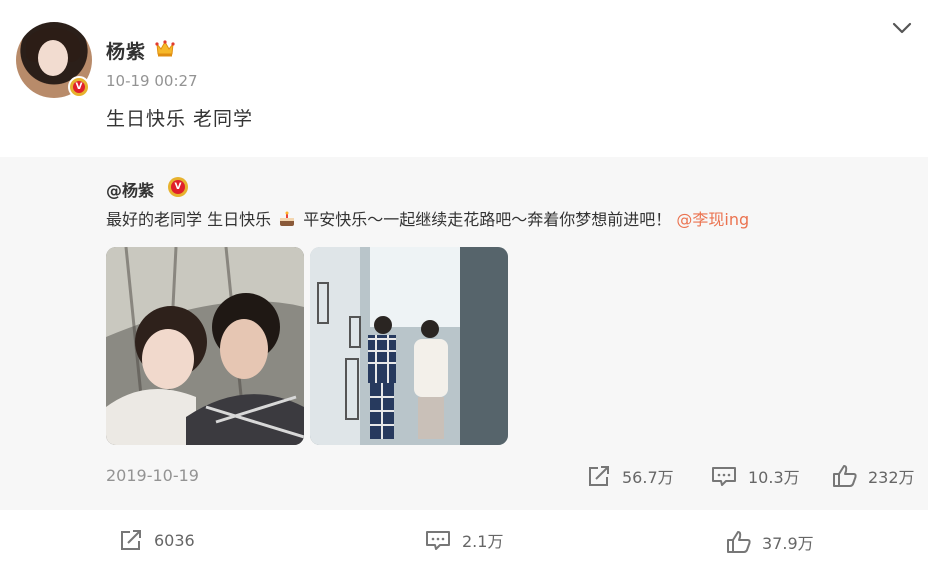  I want to click on mention-link: @李现ing, so click(712, 219).